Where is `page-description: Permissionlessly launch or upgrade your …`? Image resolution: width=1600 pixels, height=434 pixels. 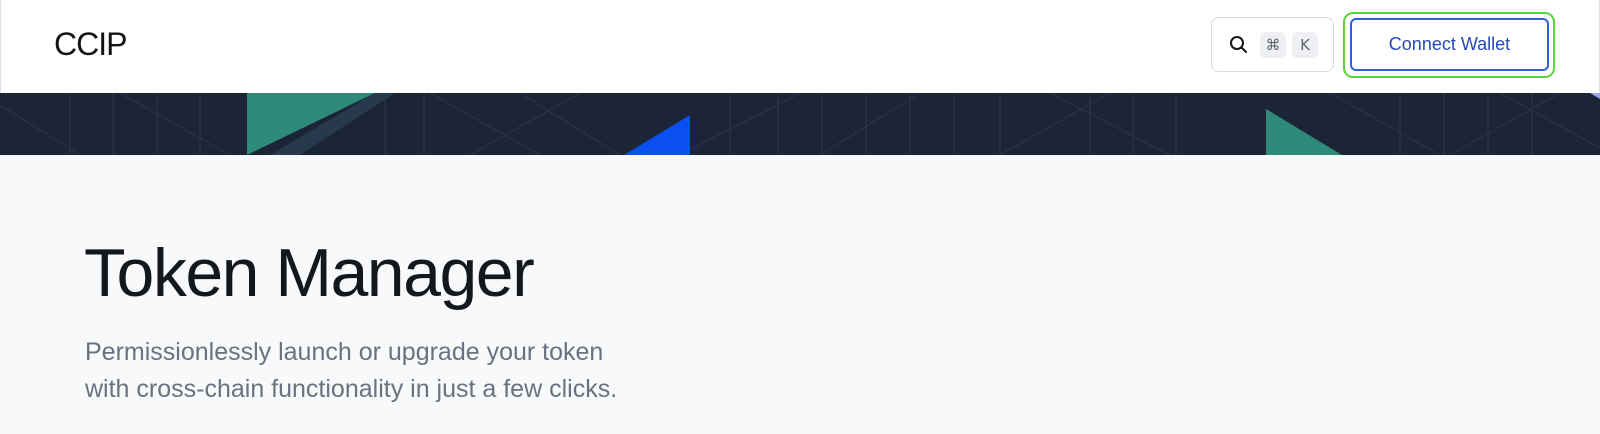 page-description: Permissionlessly launch or upgrade your … is located at coordinates (405, 371).